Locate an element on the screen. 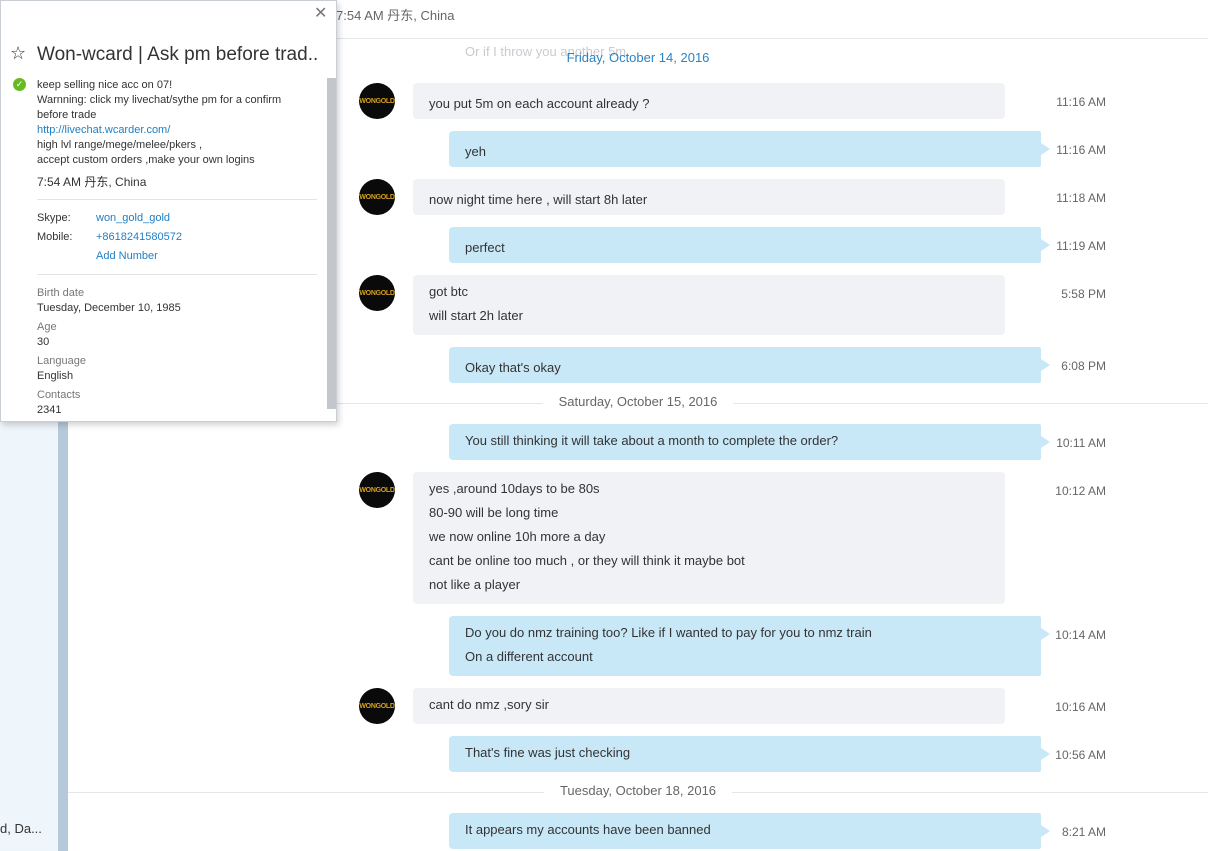  message-timestamp: 10:14 AM is located at coordinates (1080, 635).